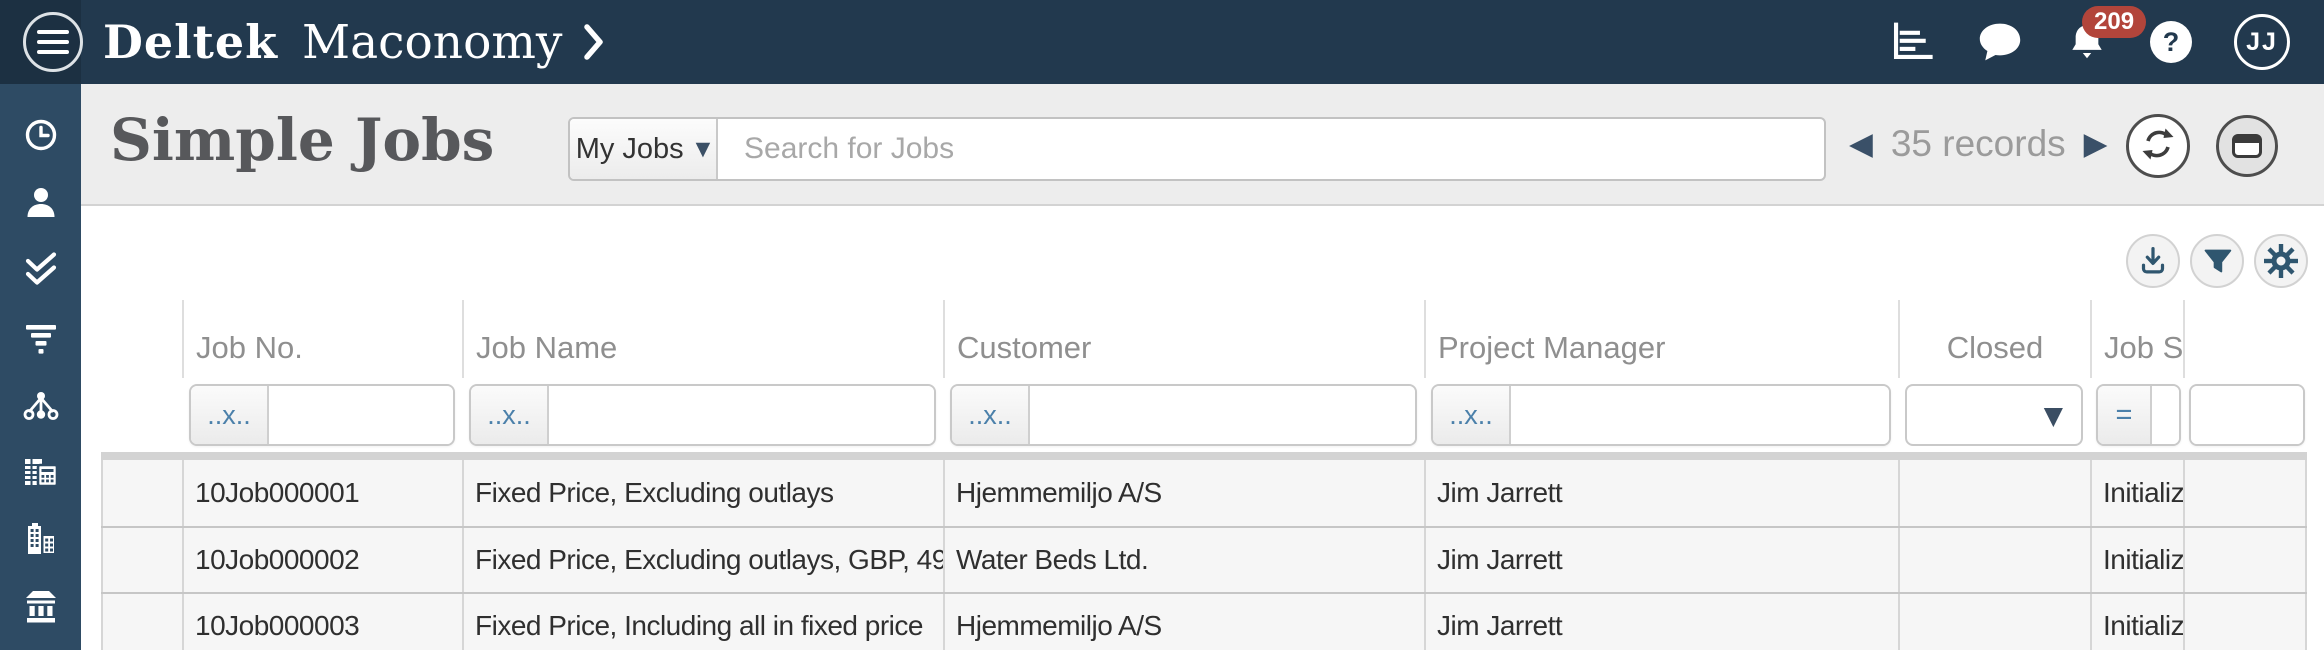 This screenshot has height=650, width=2324. Describe the element at coordinates (1661, 339) in the screenshot. I see `column-header-project-manager: Project Manager` at that location.